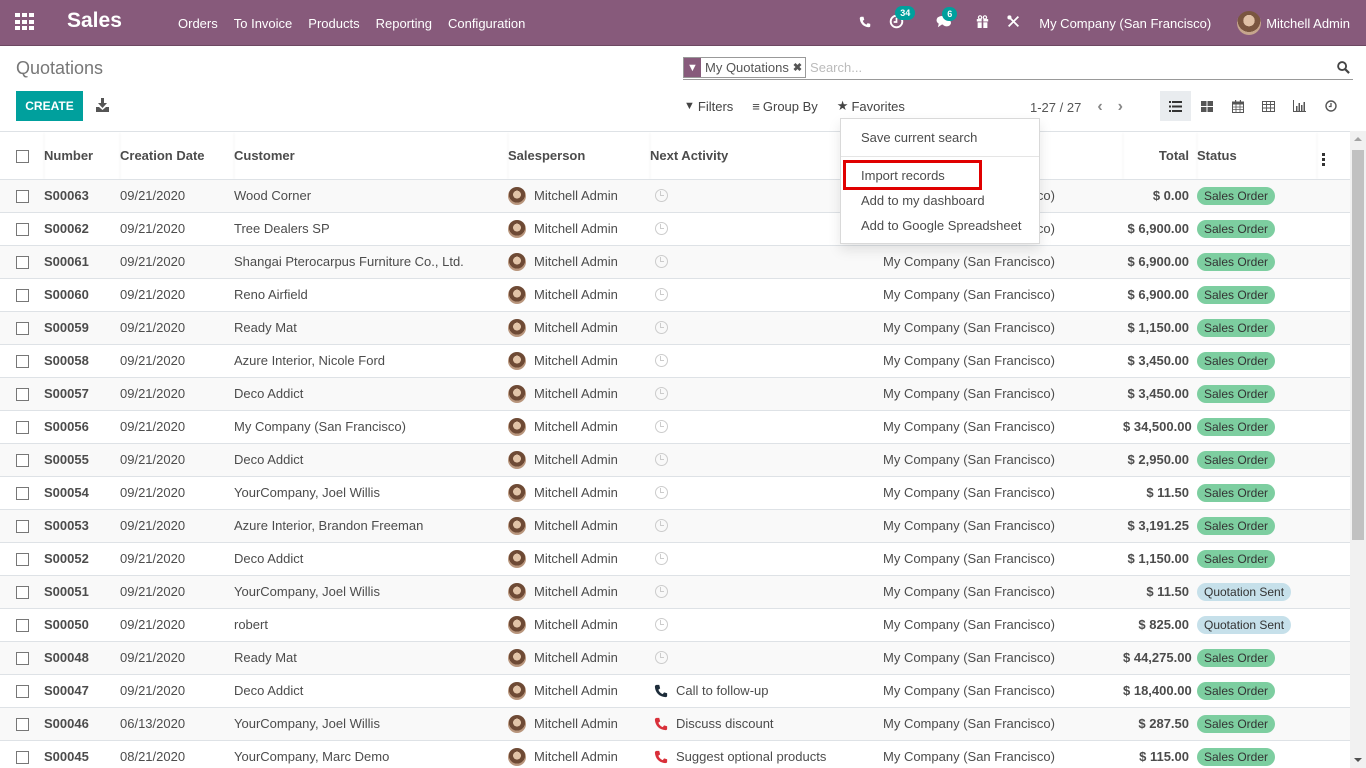 The height and width of the screenshot is (768, 1366). What do you see at coordinates (941, 225) in the screenshot?
I see `add-to-google-spreadsheet-item: Add to Google Spreadsheet` at bounding box center [941, 225].